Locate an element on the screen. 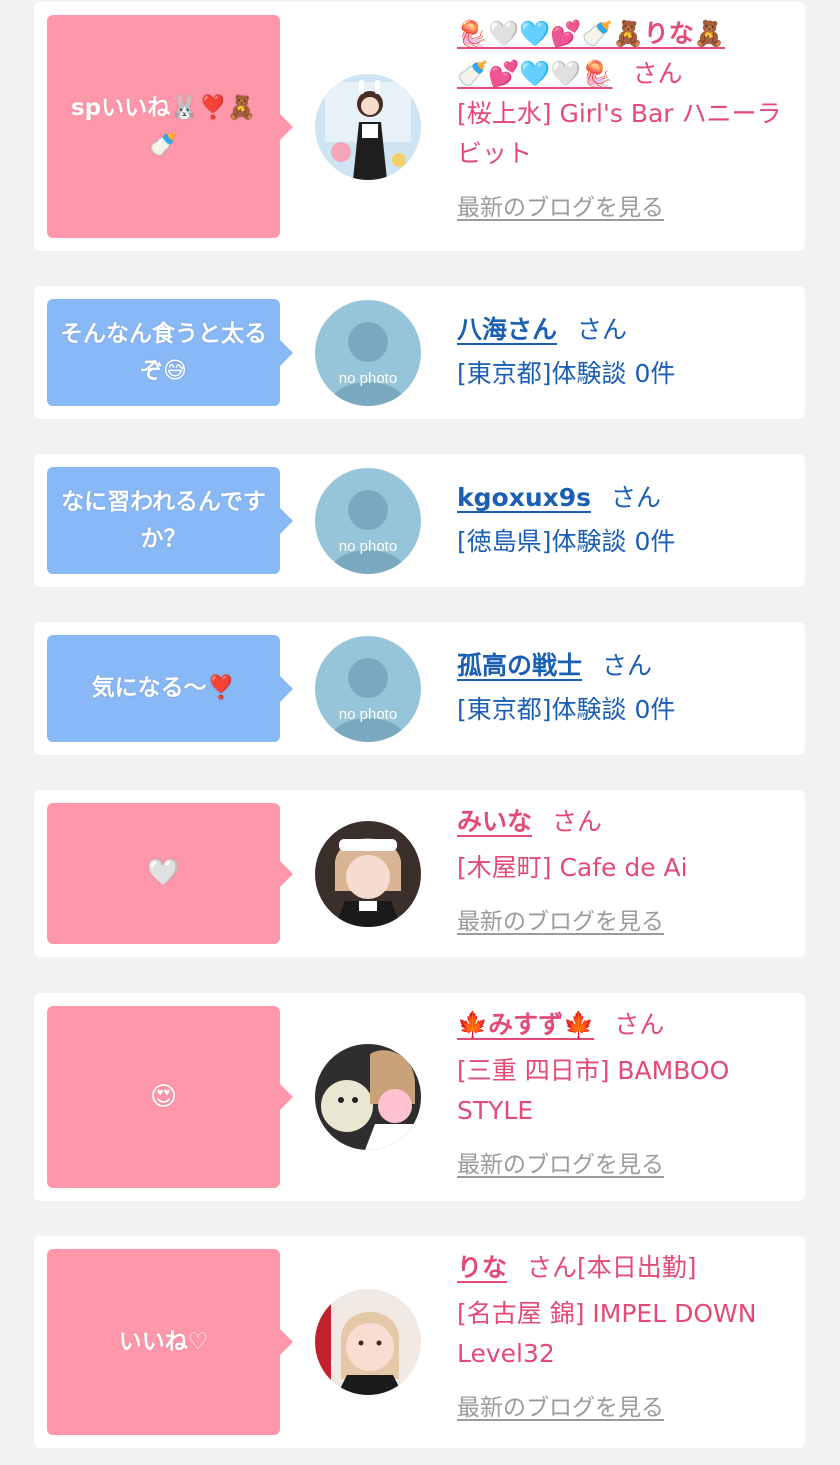 The image size is (840, 1465). message-text: 🤍 is located at coordinates (163, 873).